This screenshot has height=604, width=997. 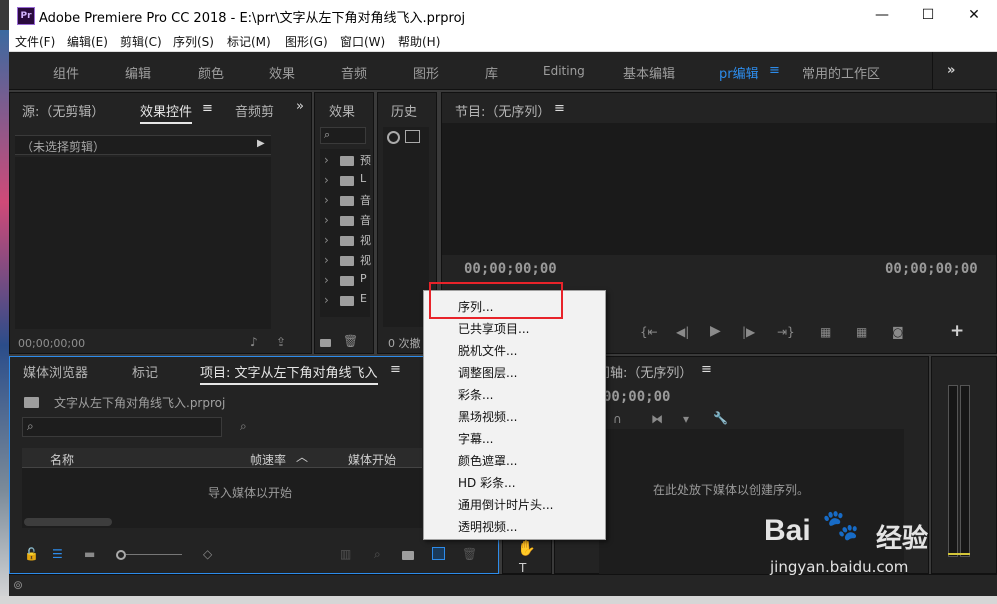 I want to click on workspace-libraries: 库, so click(x=491, y=72).